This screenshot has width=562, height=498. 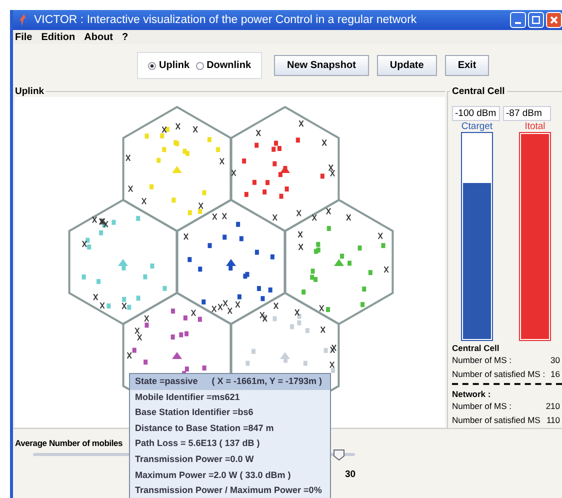 I want to click on stat-value: 16, so click(x=555, y=374).